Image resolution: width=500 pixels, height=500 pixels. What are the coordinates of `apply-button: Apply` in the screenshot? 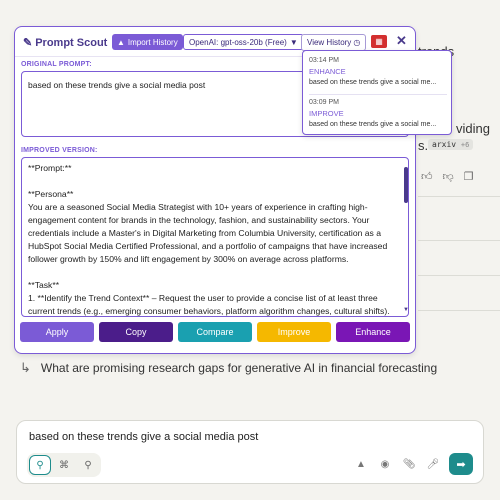 It's located at (57, 332).